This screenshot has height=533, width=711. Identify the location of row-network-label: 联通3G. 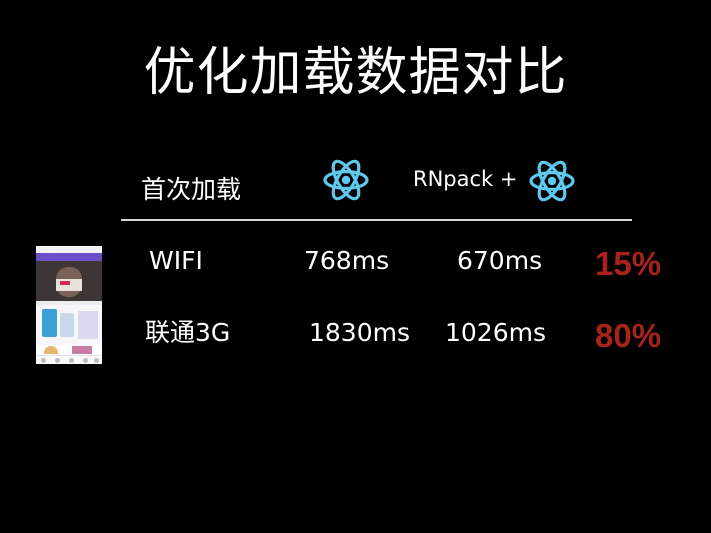
(188, 332).